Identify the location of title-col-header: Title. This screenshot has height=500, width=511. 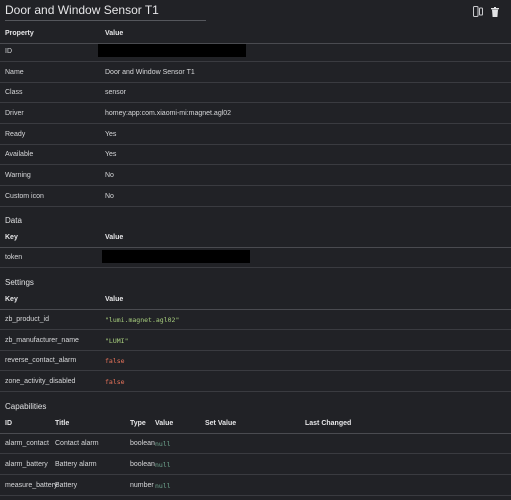
(62, 423).